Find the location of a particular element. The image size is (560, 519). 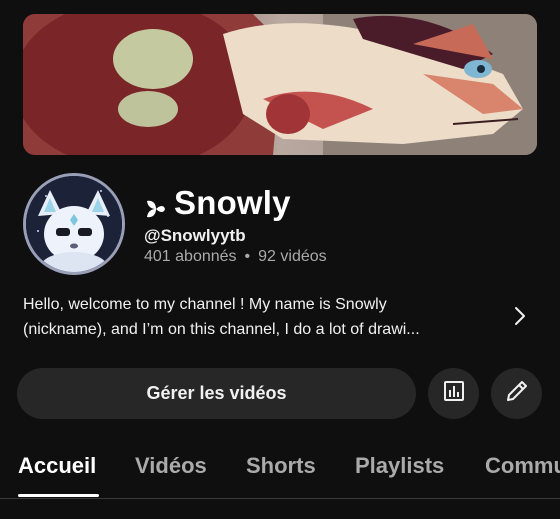

subscriber-count: 401 abonnés is located at coordinates (190, 256).